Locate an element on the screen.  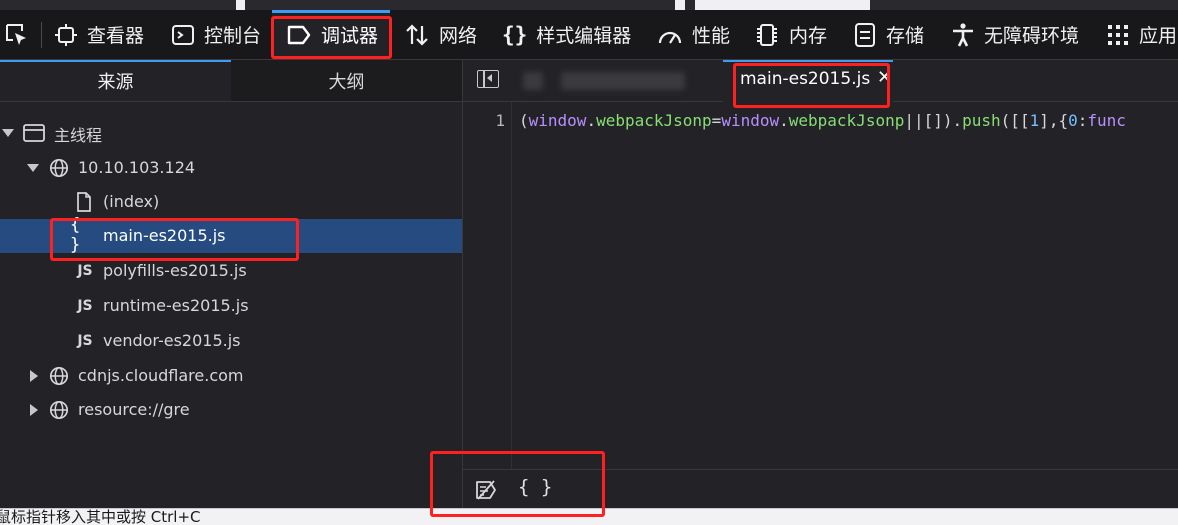
tab-sources-label: 来源 is located at coordinates (115, 82).